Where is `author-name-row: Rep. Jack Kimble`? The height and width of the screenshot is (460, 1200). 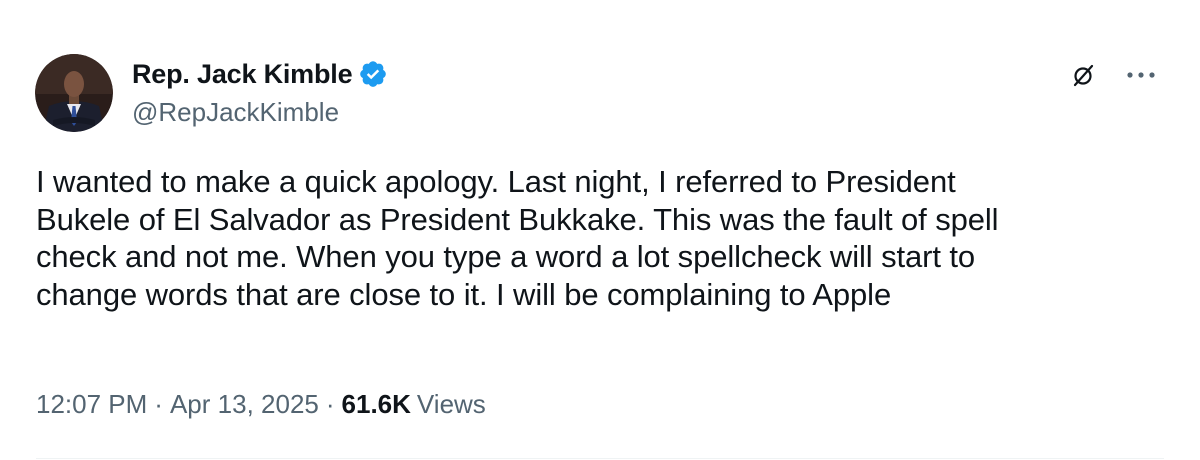 author-name-row: Rep. Jack Kimble is located at coordinates (260, 74).